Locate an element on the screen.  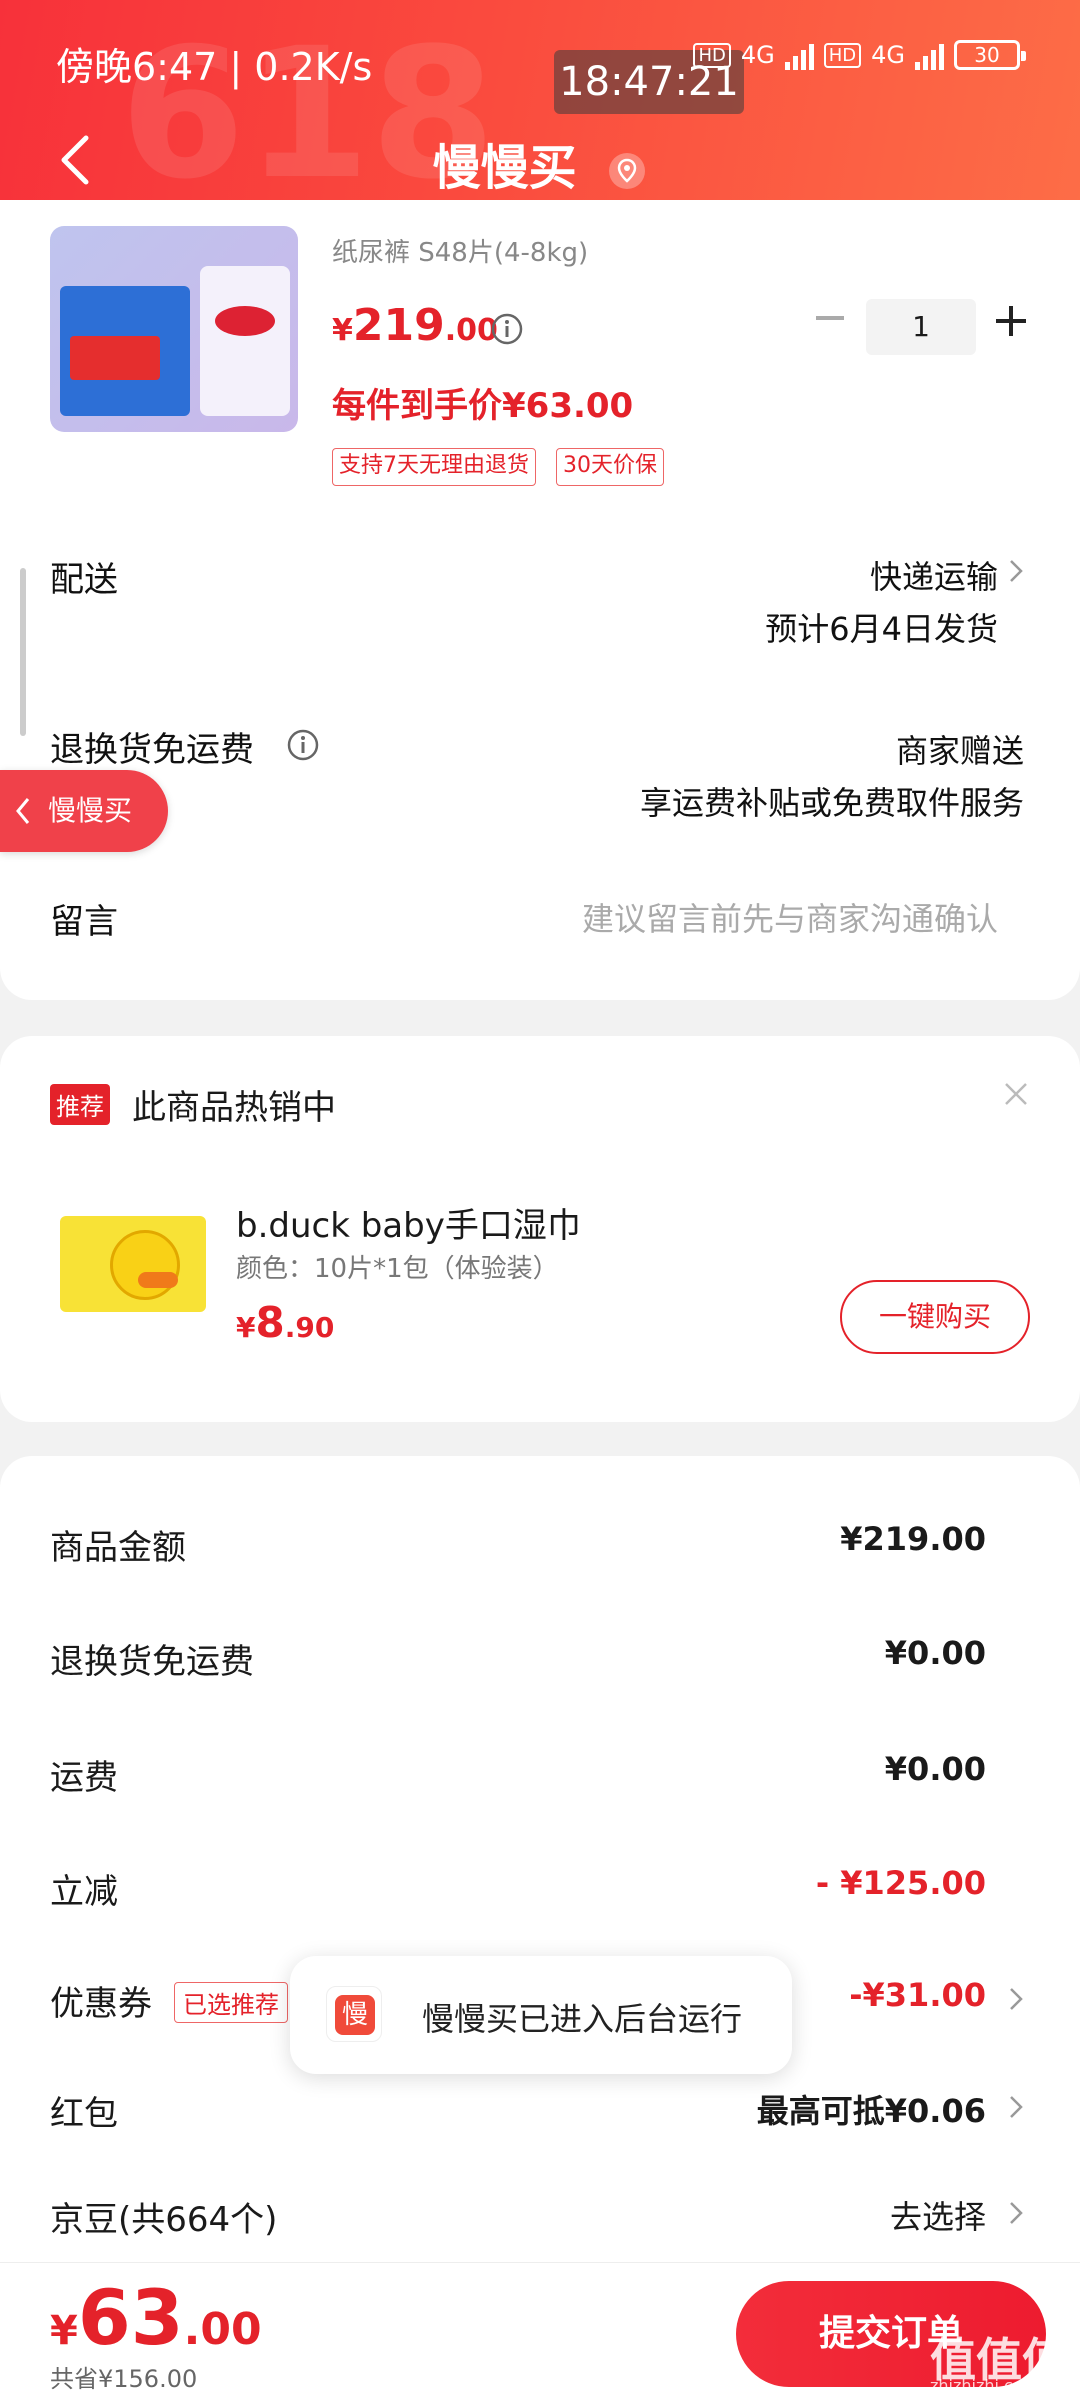
floating-back-label: 慢慢买 is located at coordinates (90, 810).